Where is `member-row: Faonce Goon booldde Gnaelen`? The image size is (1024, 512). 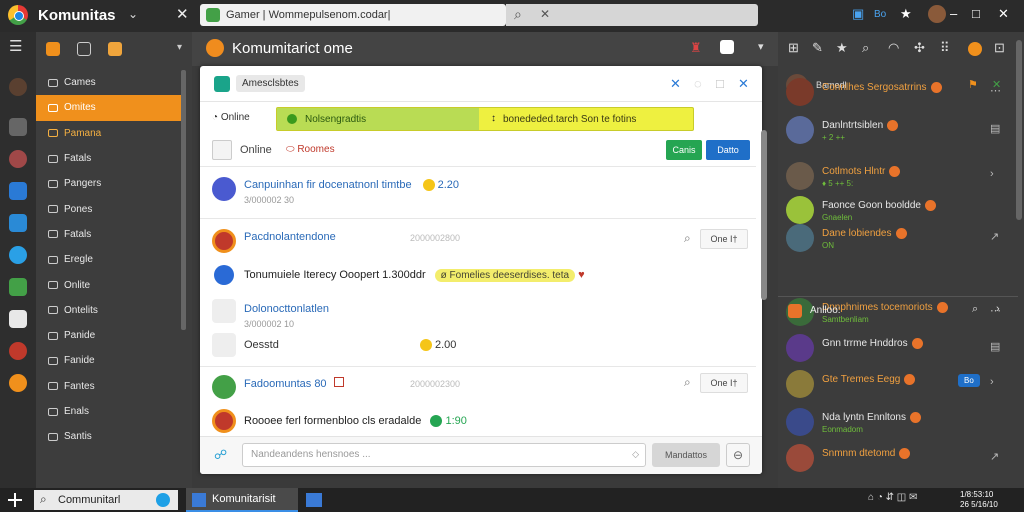
member-row: Faonce Goon booldde Gnaelen is located at coordinates (898, 211).